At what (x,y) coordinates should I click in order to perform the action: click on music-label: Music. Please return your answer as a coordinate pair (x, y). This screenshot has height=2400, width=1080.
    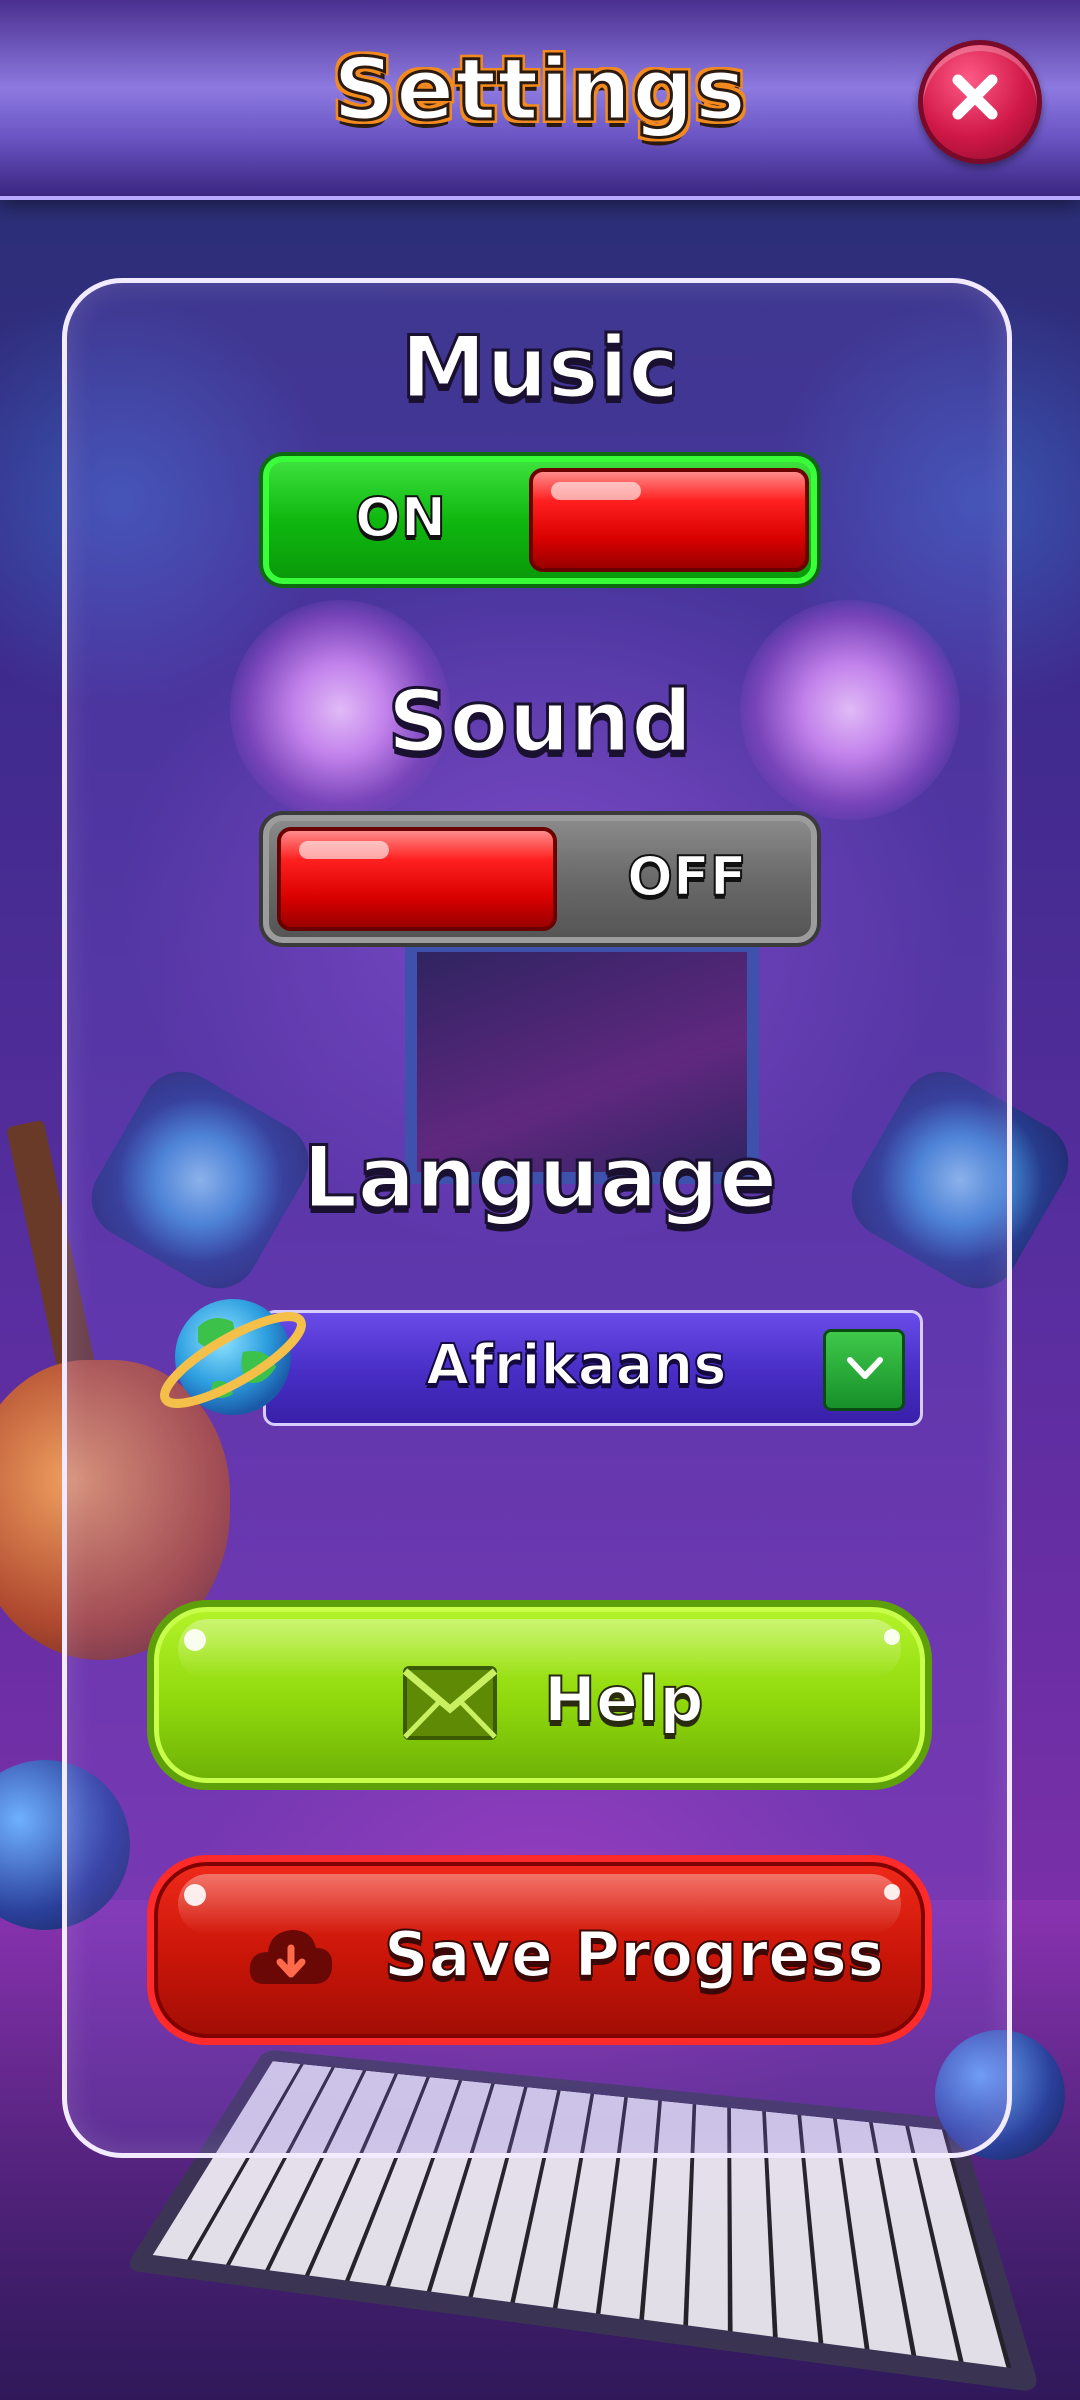
    Looking at the image, I should click on (539, 368).